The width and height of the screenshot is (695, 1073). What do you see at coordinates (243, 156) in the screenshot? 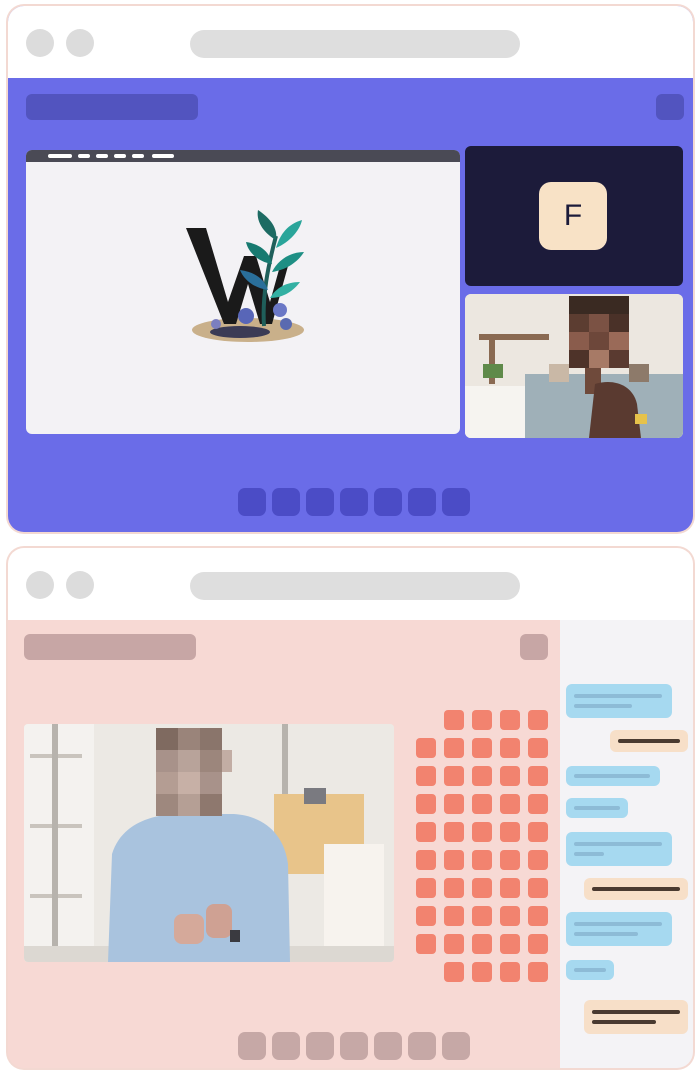
I see `shared-window-toolbar` at bounding box center [243, 156].